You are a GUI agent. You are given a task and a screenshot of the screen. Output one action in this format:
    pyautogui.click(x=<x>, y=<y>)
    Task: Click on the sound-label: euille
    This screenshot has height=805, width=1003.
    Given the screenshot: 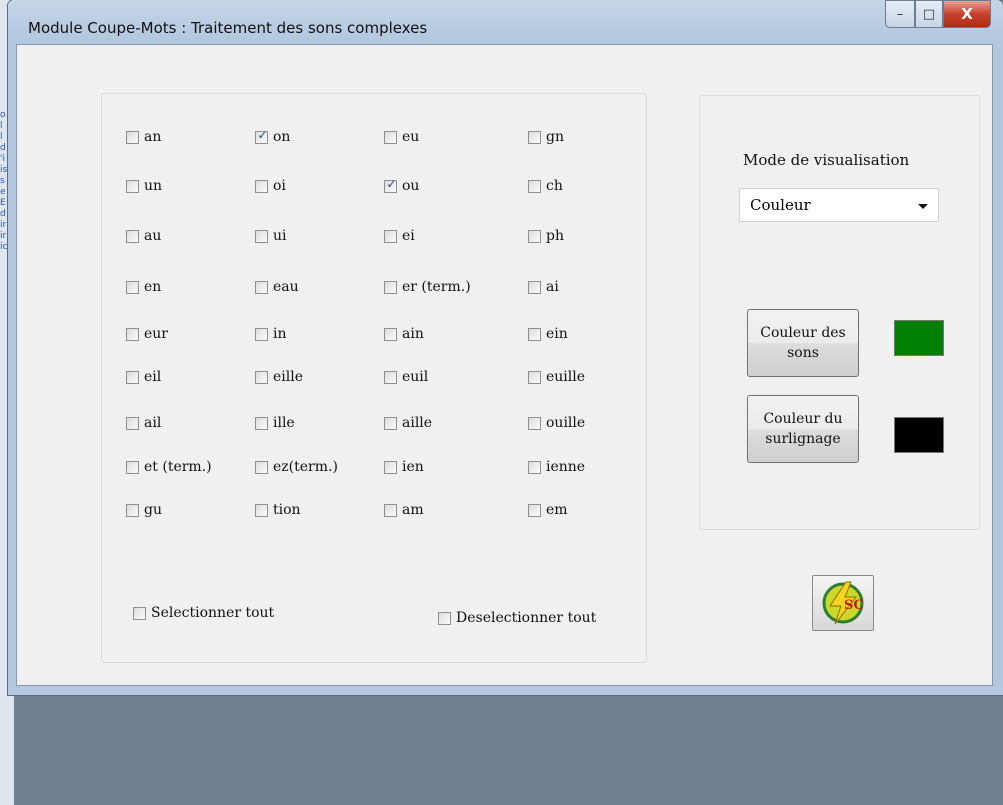 What is the action you would take?
    pyautogui.click(x=566, y=377)
    